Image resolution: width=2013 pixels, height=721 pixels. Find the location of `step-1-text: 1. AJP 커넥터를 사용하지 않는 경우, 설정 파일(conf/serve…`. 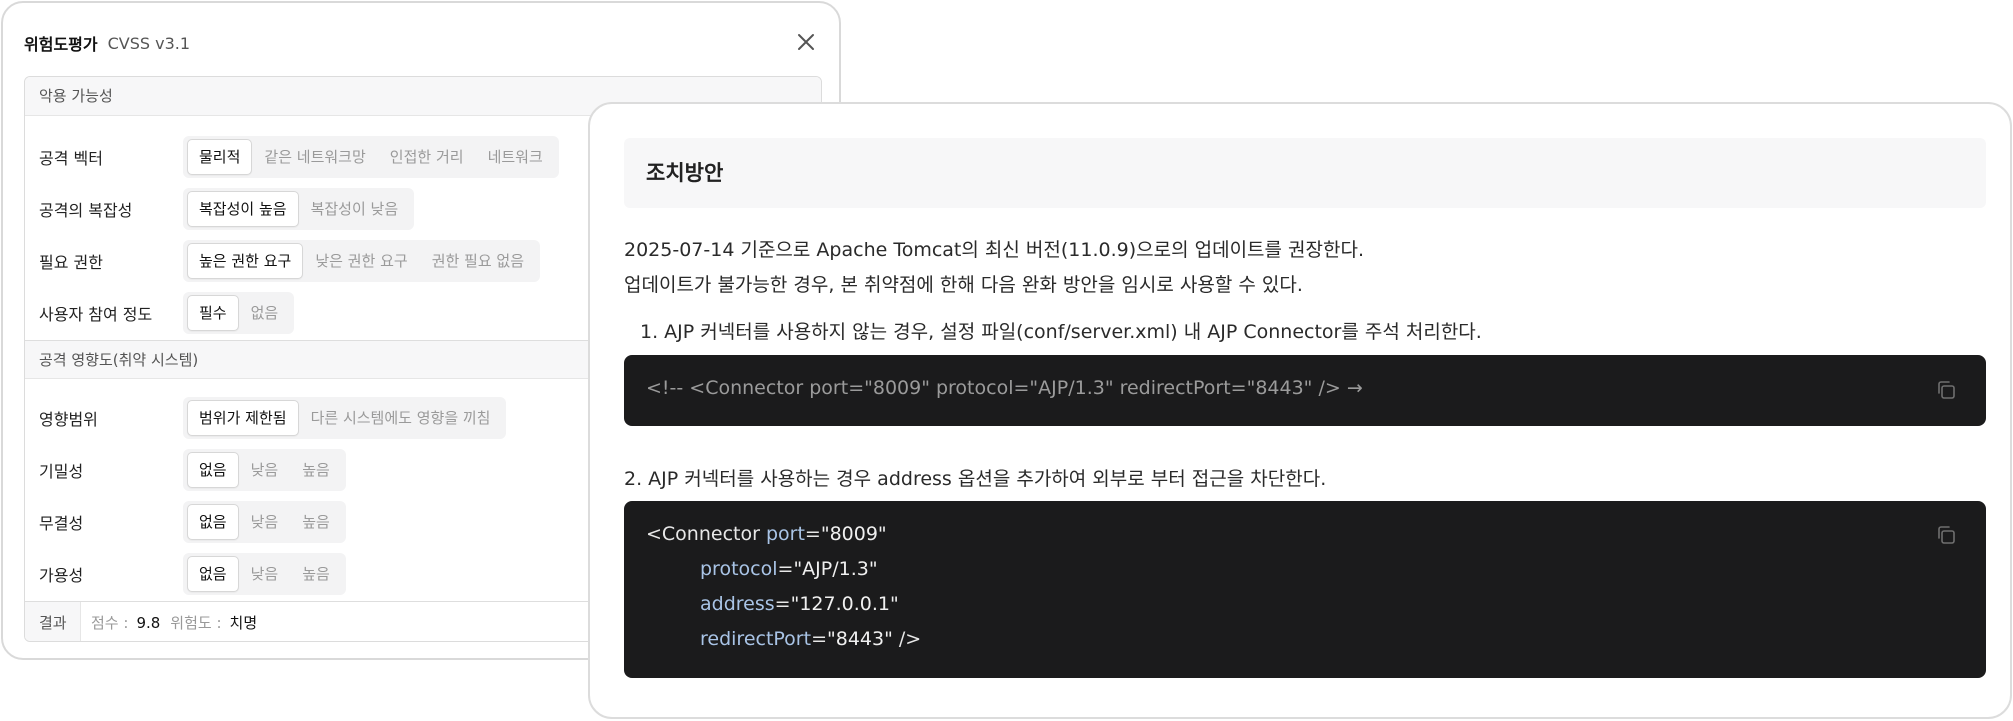

step-1-text: 1. AJP 커넥터를 사용하지 않는 경우, 설정 파일(conf/serve… is located at coordinates (1061, 332).